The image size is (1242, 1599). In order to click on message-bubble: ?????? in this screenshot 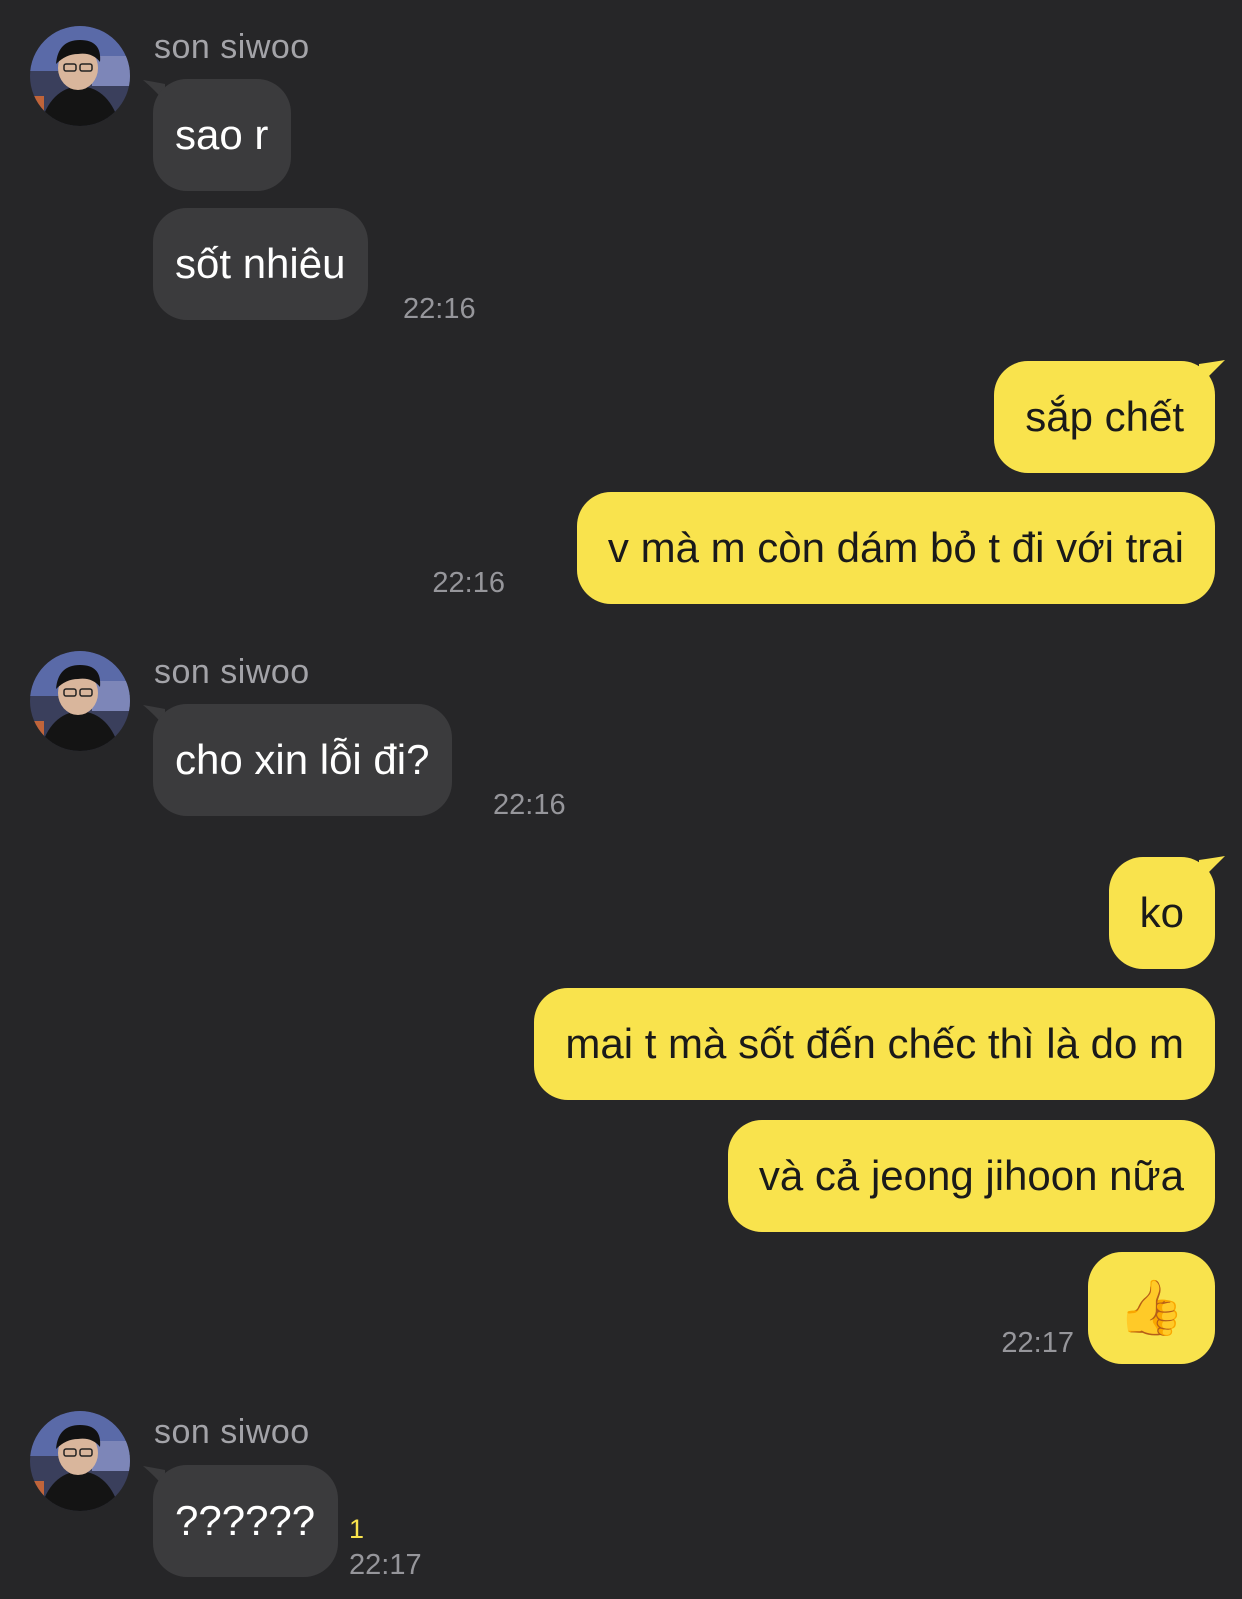, I will do `click(246, 1521)`.